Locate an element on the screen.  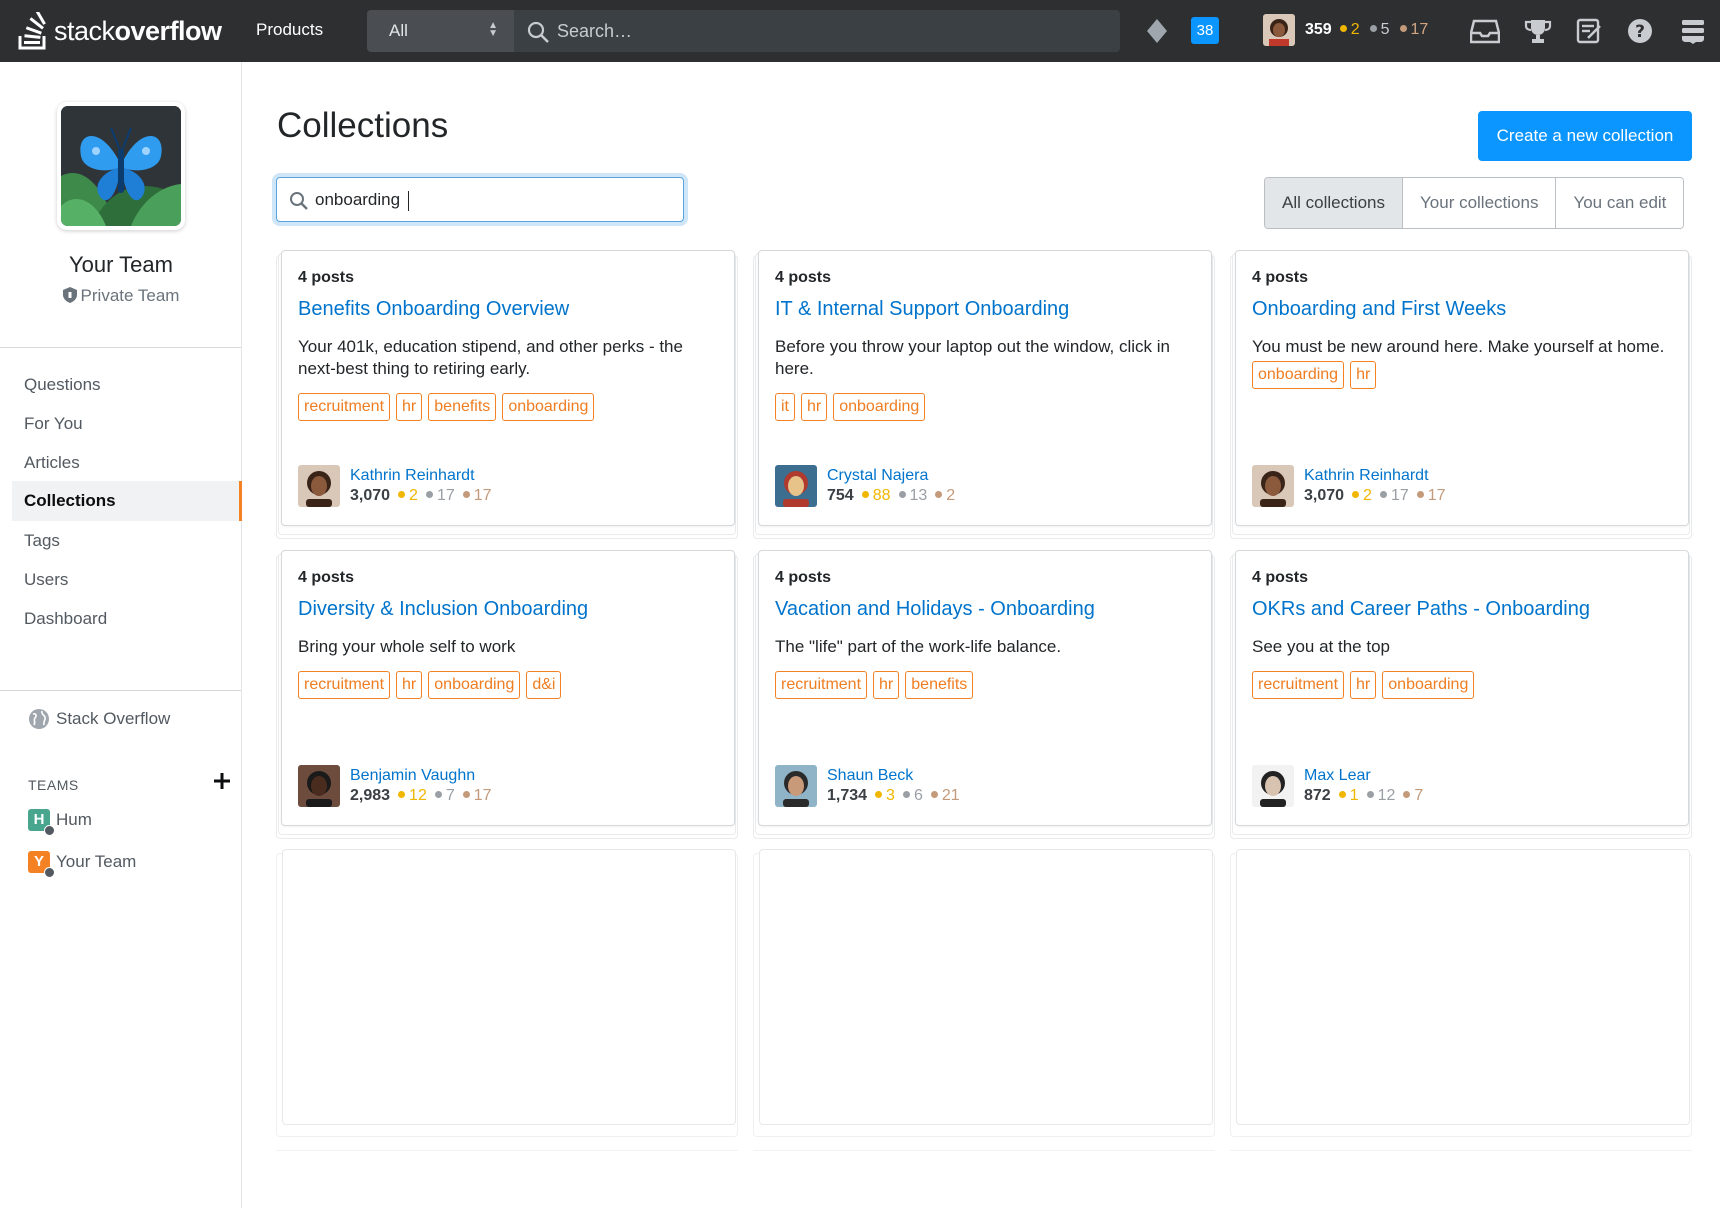
shield-icon is located at coordinates (69, 295).